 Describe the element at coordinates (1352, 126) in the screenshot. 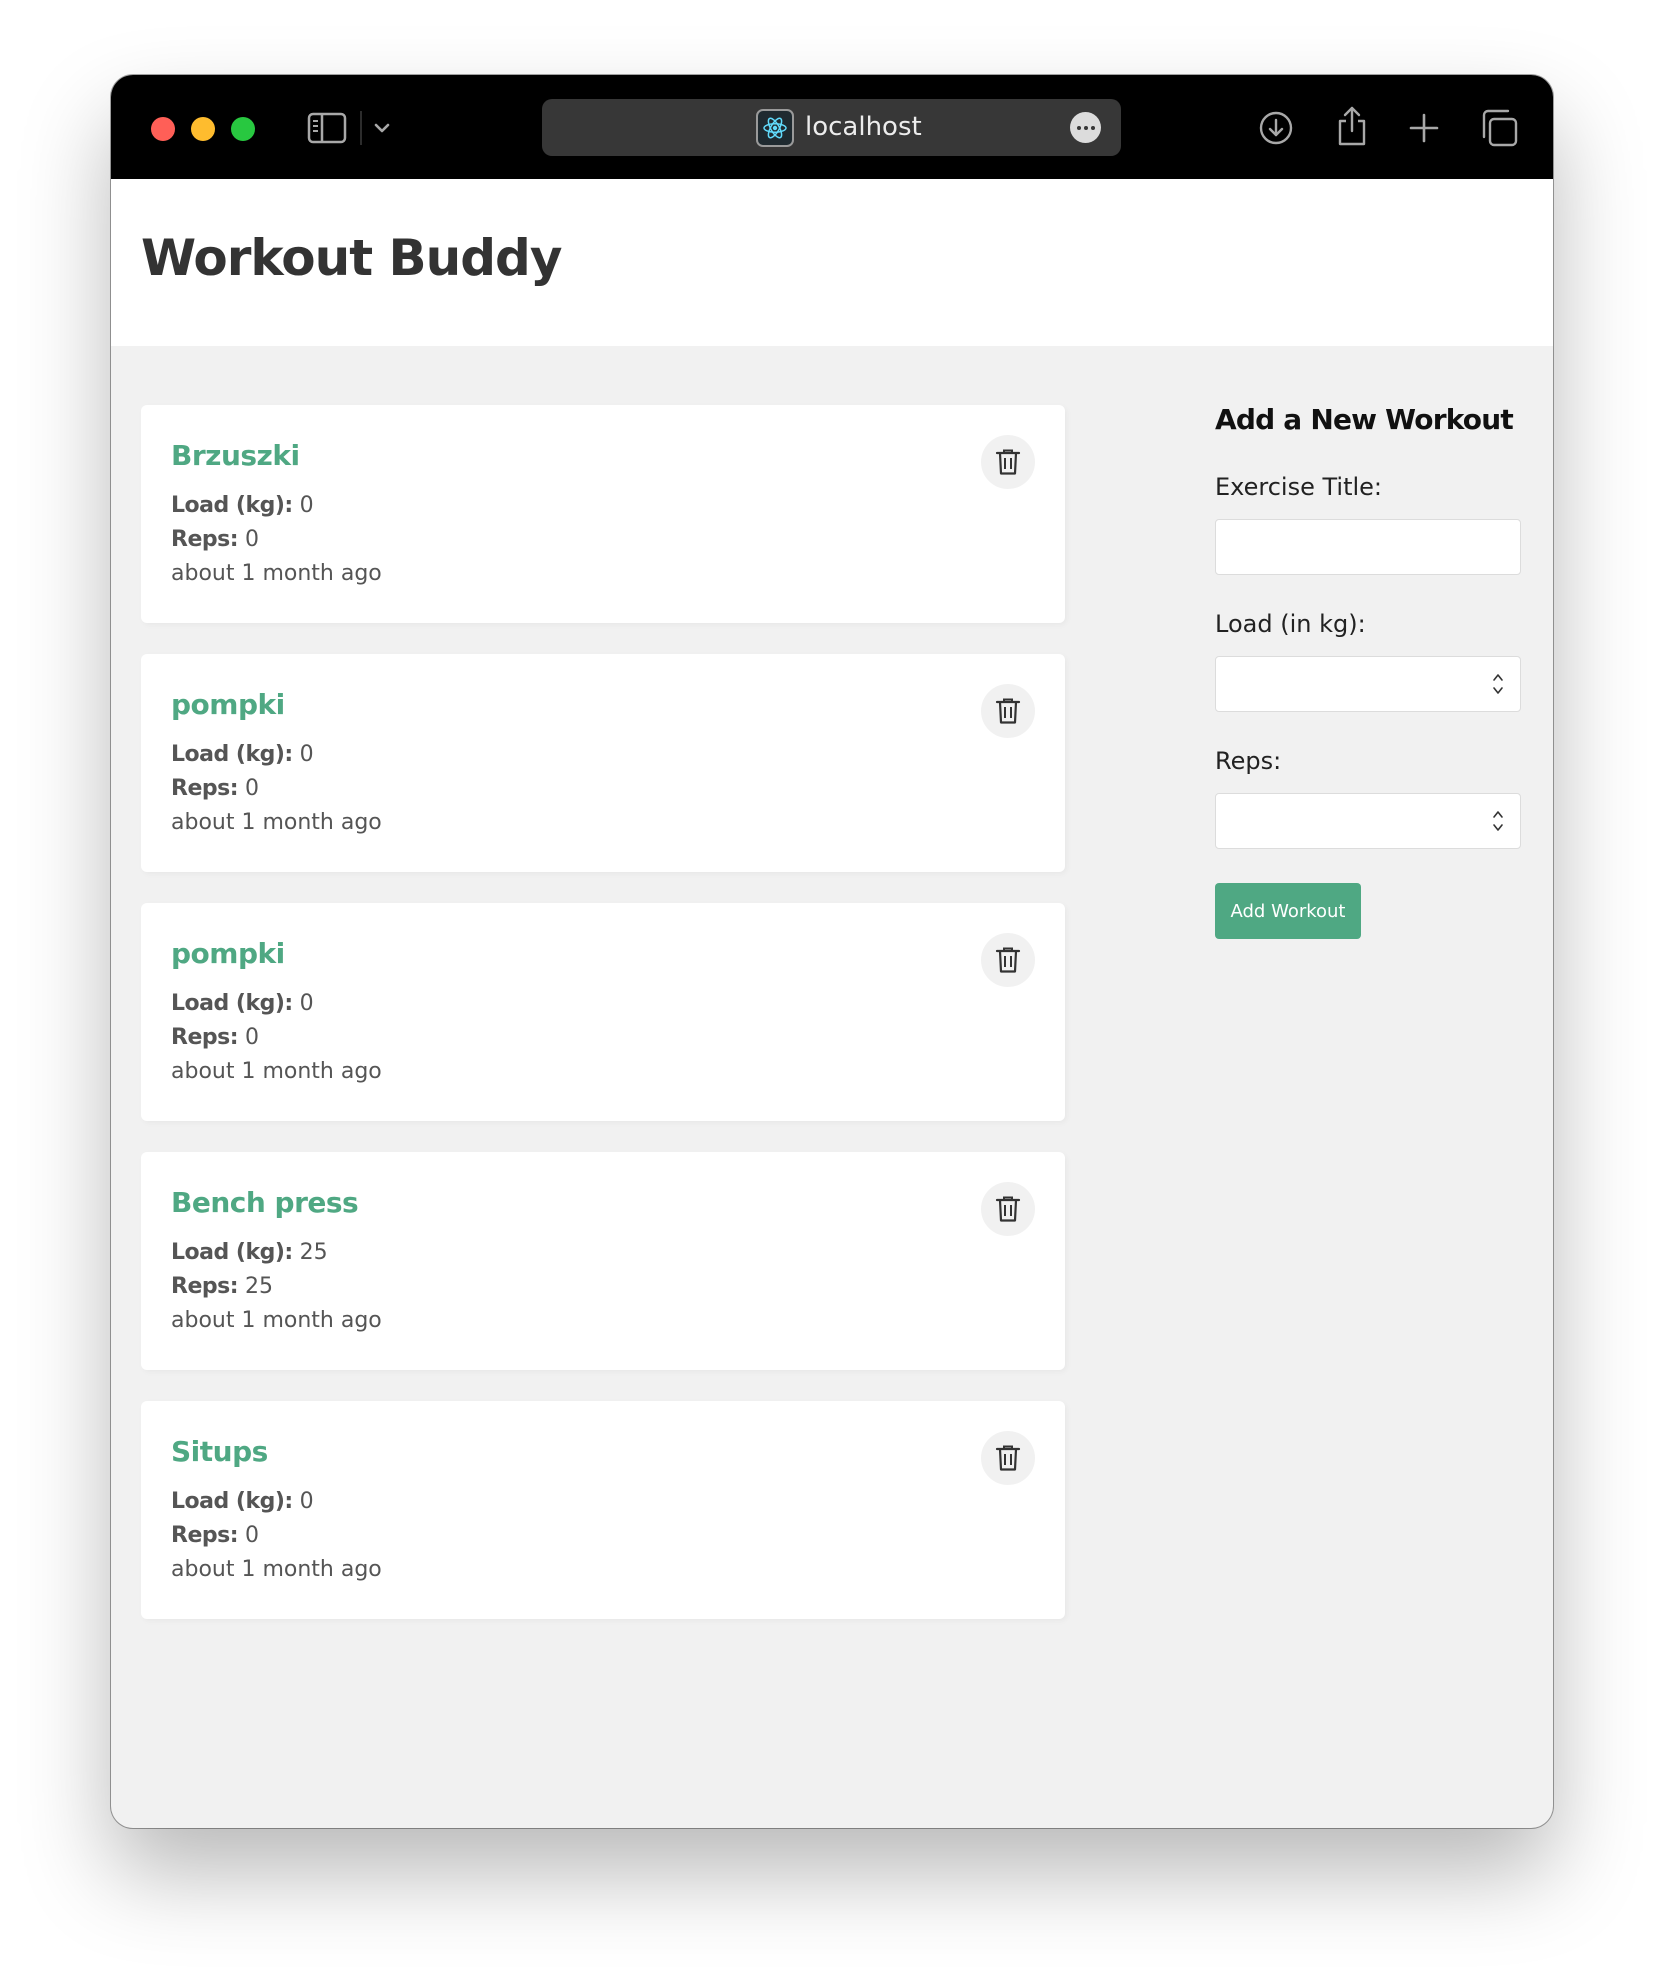

I see `share-icon` at that location.